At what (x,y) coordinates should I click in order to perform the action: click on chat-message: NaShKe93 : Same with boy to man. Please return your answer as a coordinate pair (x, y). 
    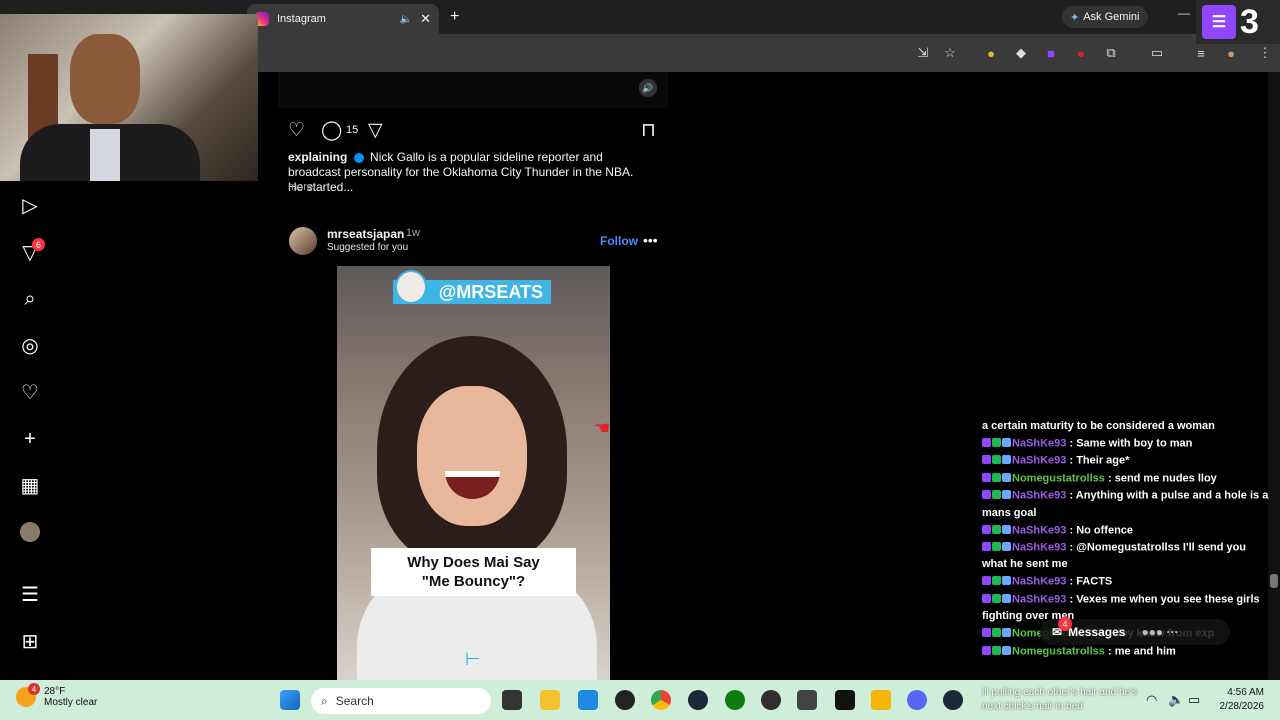
    Looking at the image, I should click on (1125, 443).